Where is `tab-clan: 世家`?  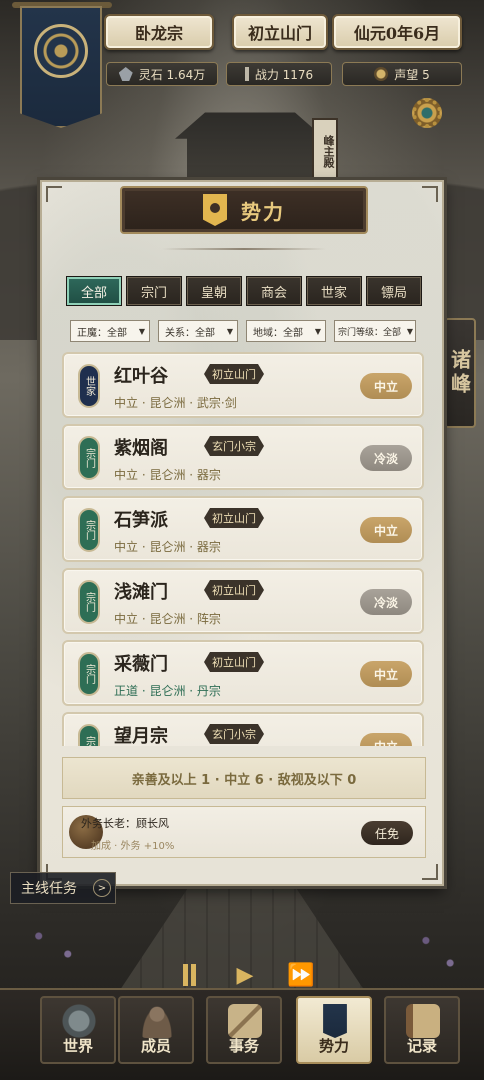
tab-clan: 世家 is located at coordinates (334, 291).